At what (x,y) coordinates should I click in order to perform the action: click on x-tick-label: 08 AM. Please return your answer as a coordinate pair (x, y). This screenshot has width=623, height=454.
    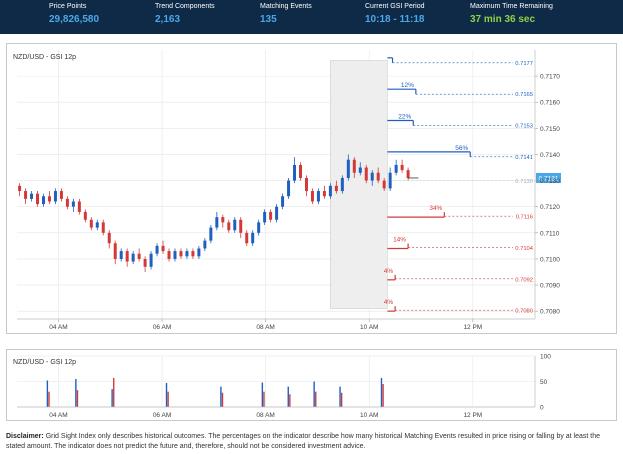
    Looking at the image, I should click on (265, 327).